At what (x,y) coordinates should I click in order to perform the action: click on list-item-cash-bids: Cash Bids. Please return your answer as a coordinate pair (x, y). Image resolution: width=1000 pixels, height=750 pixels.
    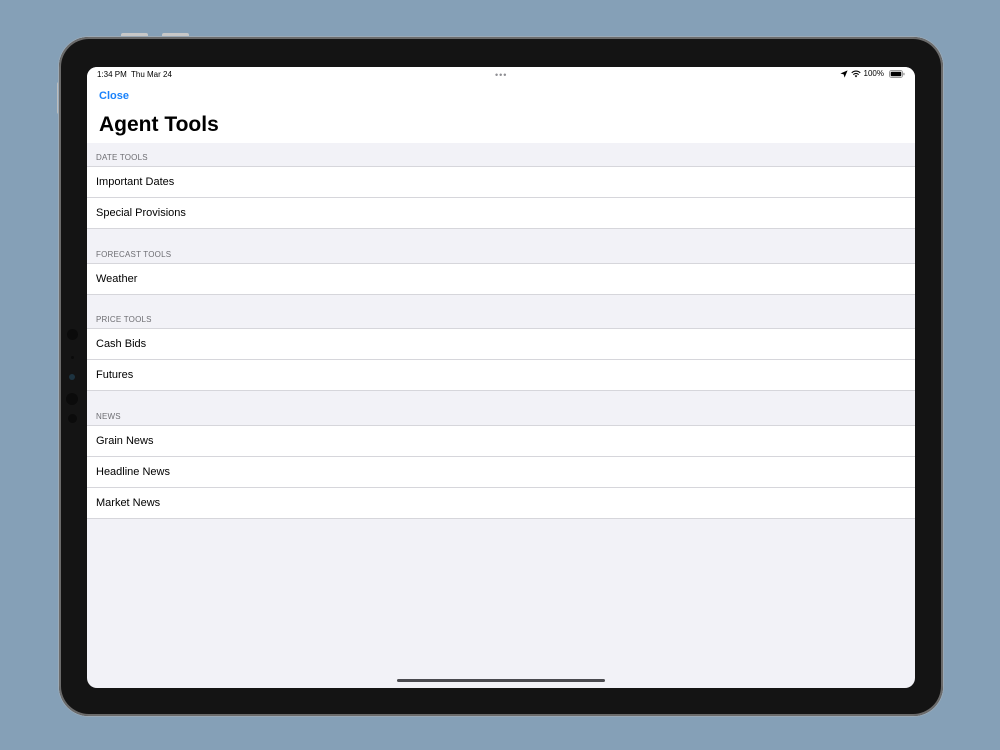
    Looking at the image, I should click on (501, 343).